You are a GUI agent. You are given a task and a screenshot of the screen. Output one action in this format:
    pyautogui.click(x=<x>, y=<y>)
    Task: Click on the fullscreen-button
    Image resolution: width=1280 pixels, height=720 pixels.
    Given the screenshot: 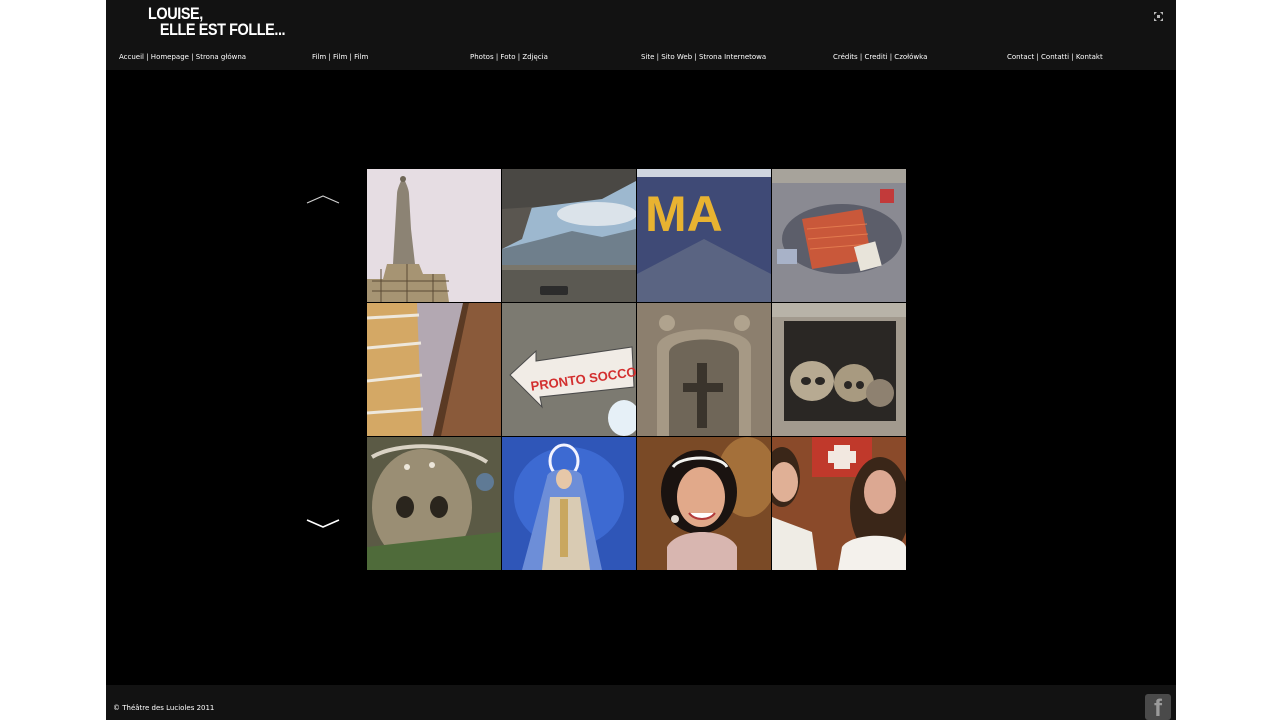 What is the action you would take?
    pyautogui.click(x=1158, y=16)
    